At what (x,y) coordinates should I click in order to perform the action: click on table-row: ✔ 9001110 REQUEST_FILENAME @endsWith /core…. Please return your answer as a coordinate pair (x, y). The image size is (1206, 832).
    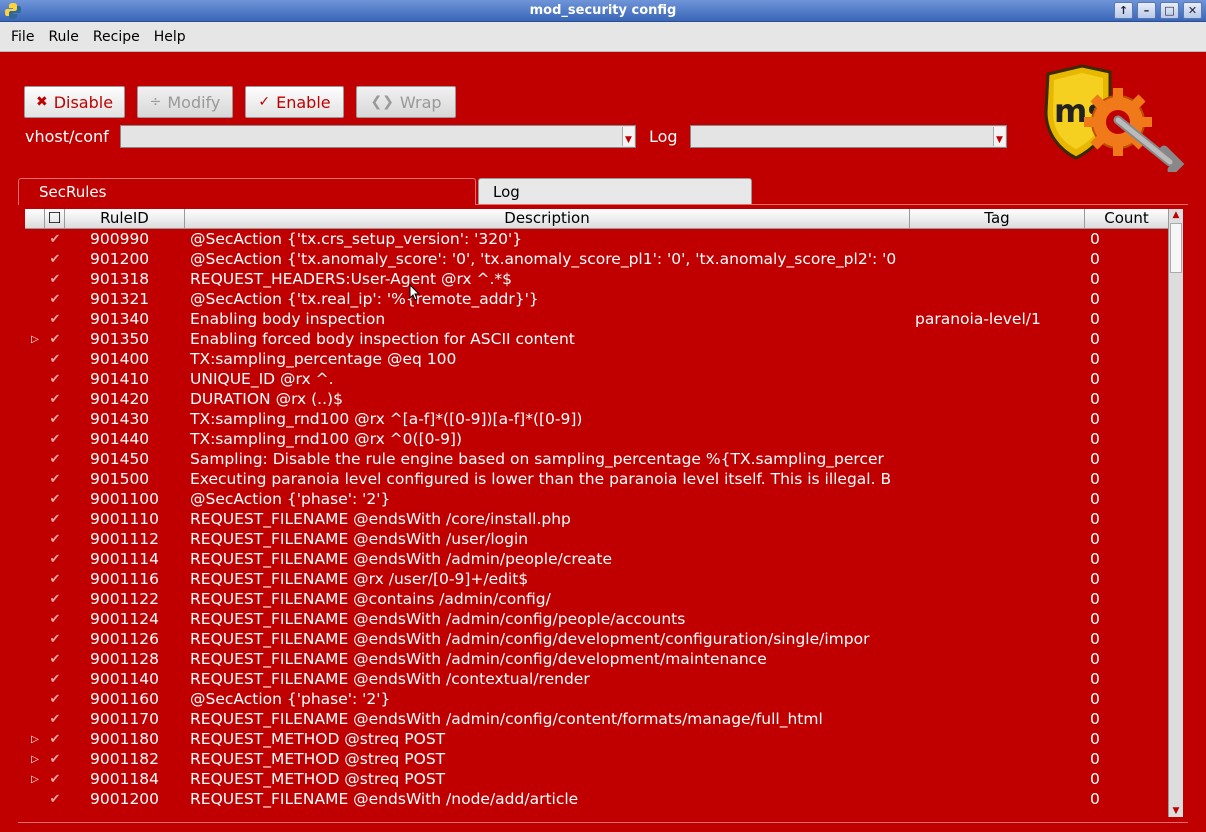
    Looking at the image, I should click on (596, 519).